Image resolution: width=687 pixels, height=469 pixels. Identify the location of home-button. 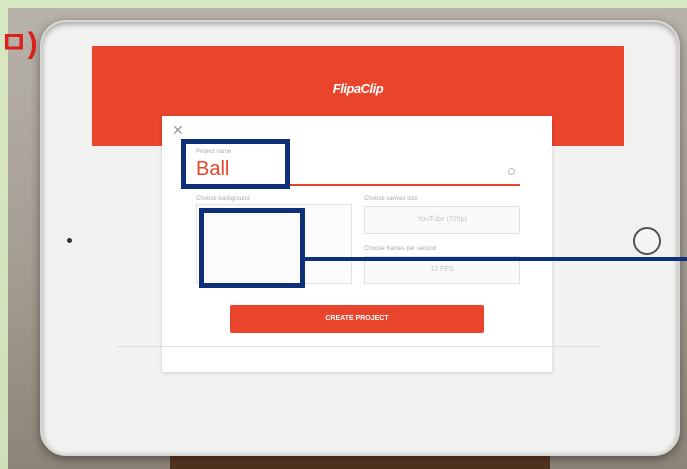
(647, 241).